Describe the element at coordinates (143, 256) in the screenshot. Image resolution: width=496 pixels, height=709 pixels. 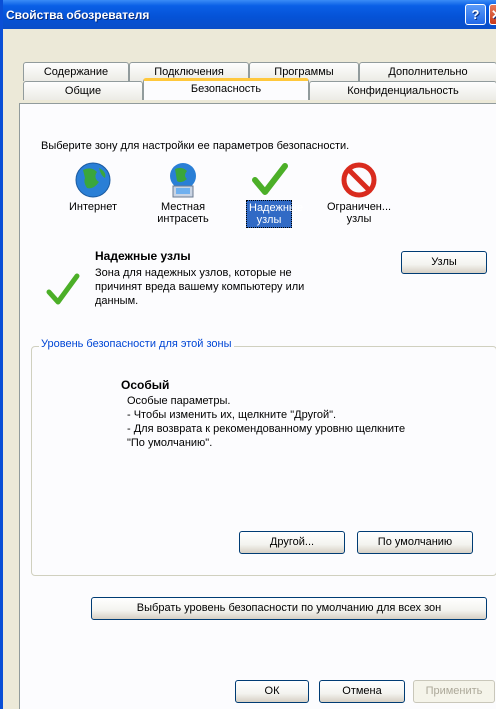
I see `selected-zone-title: Надежные узлы` at that location.